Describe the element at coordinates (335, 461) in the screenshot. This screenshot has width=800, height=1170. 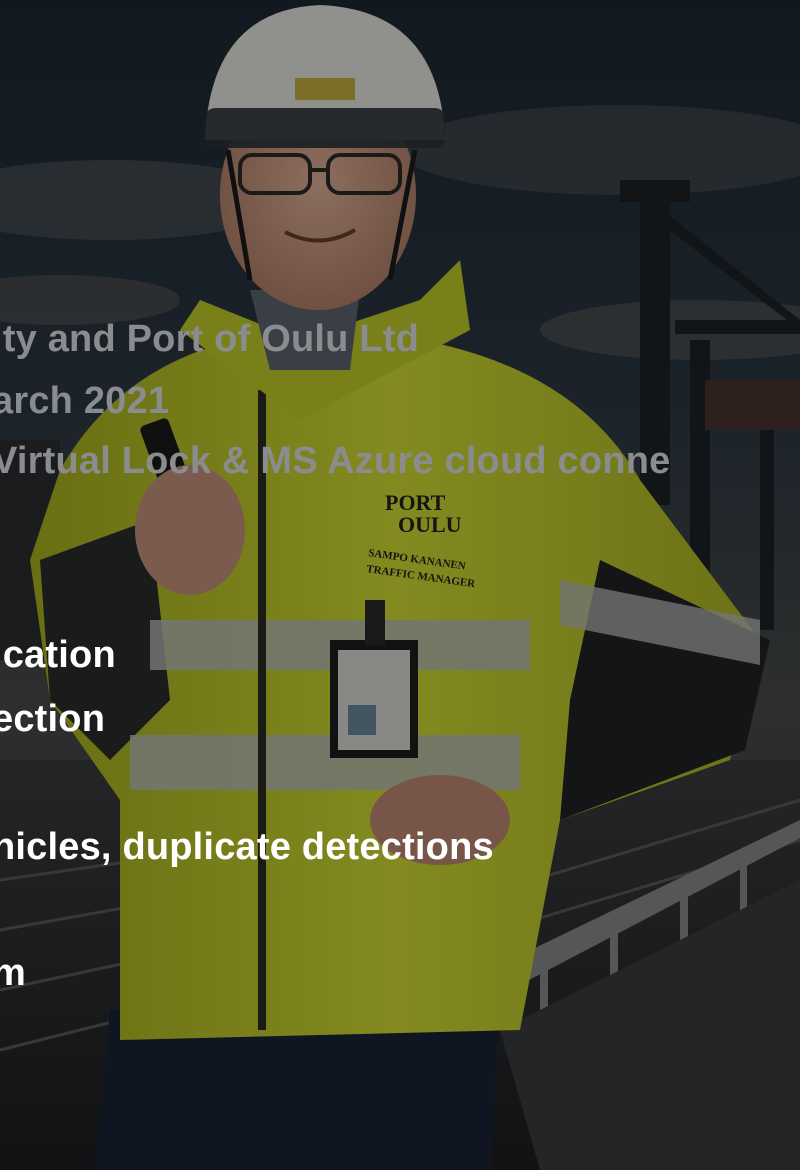
I see `header-line-3: Virtual Lock & MS Azure cloud conne` at that location.